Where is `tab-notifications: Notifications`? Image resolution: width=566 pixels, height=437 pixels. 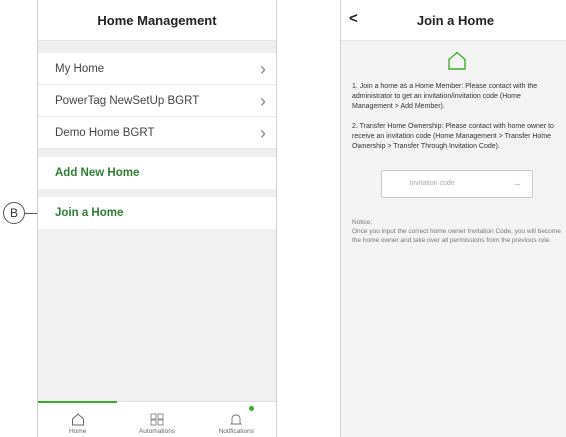 tab-notifications: Notifications is located at coordinates (236, 419).